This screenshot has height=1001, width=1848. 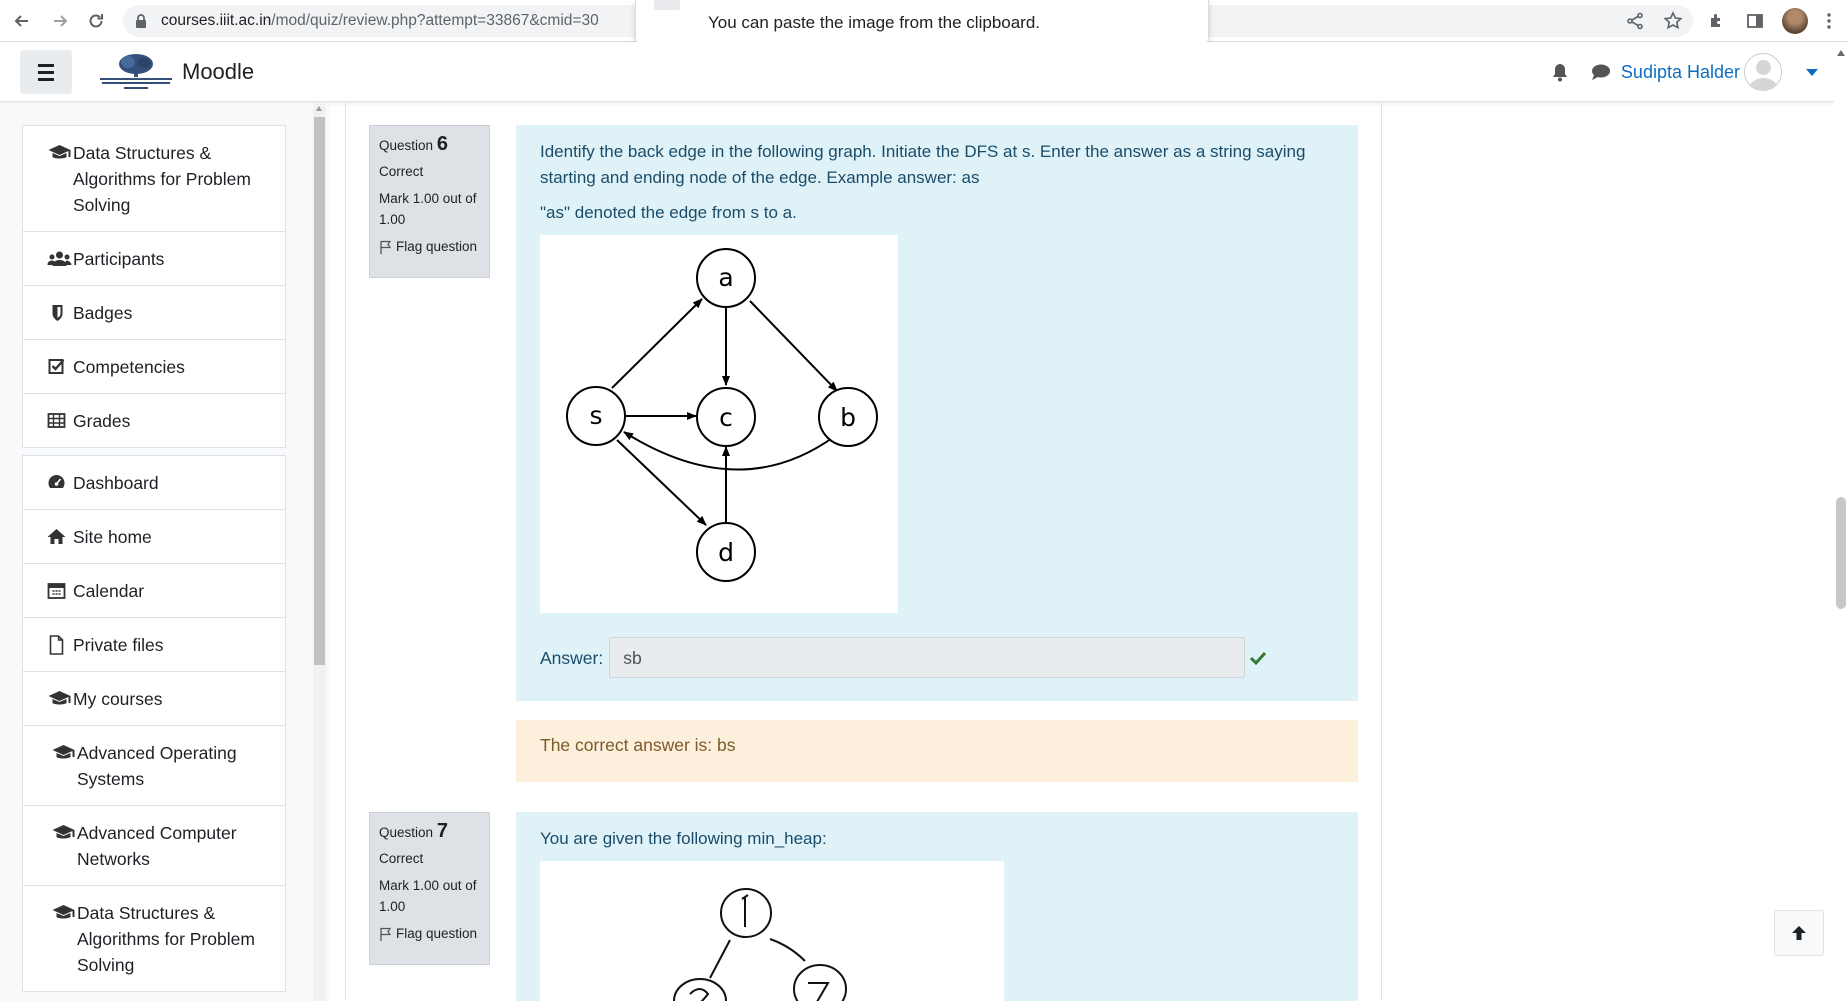 I want to click on share-icon, so click(x=1635, y=21).